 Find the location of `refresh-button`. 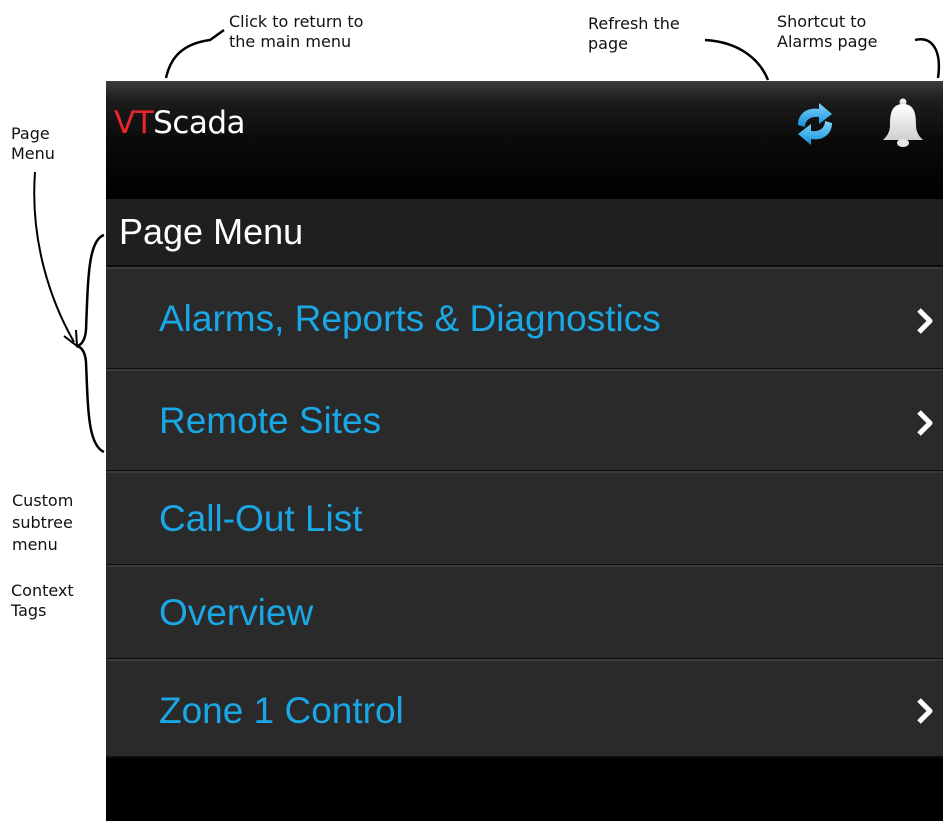

refresh-button is located at coordinates (815, 124).